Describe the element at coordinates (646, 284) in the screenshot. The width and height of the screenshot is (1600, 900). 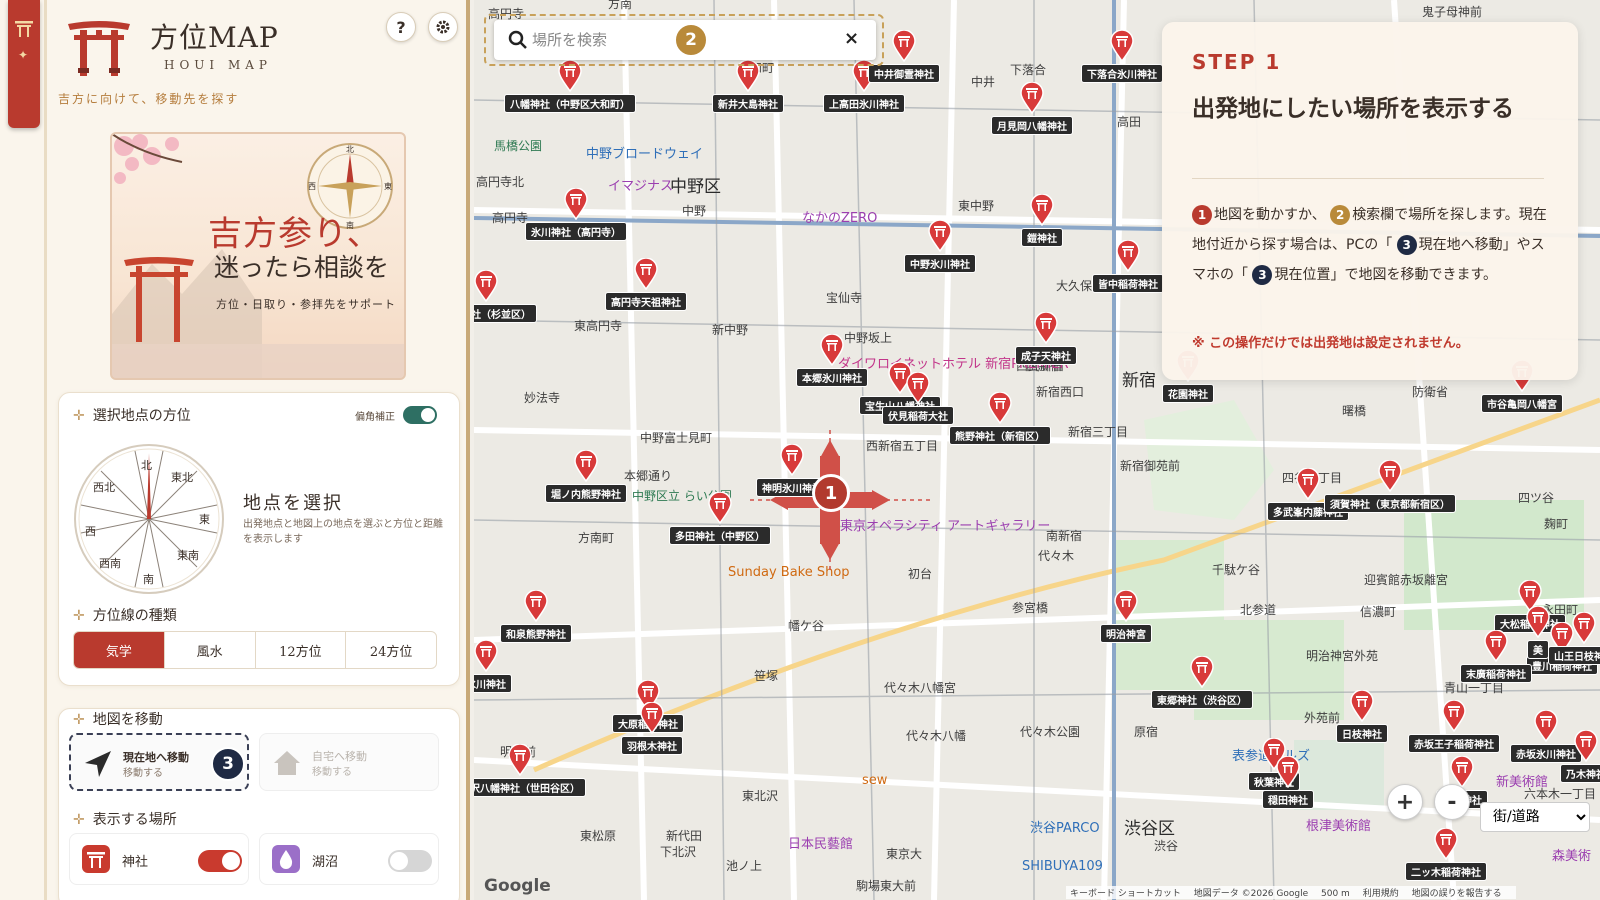
I see `shrine-pin: 高円寺天祖神社` at that location.